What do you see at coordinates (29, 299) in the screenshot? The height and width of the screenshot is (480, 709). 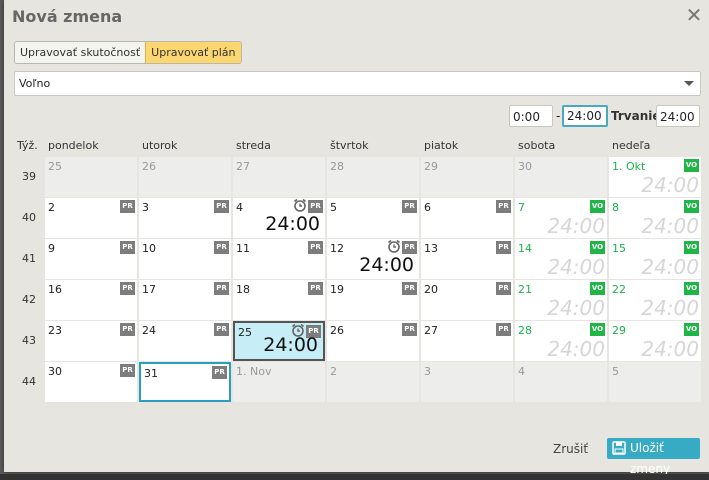 I see `week-number: 42` at bounding box center [29, 299].